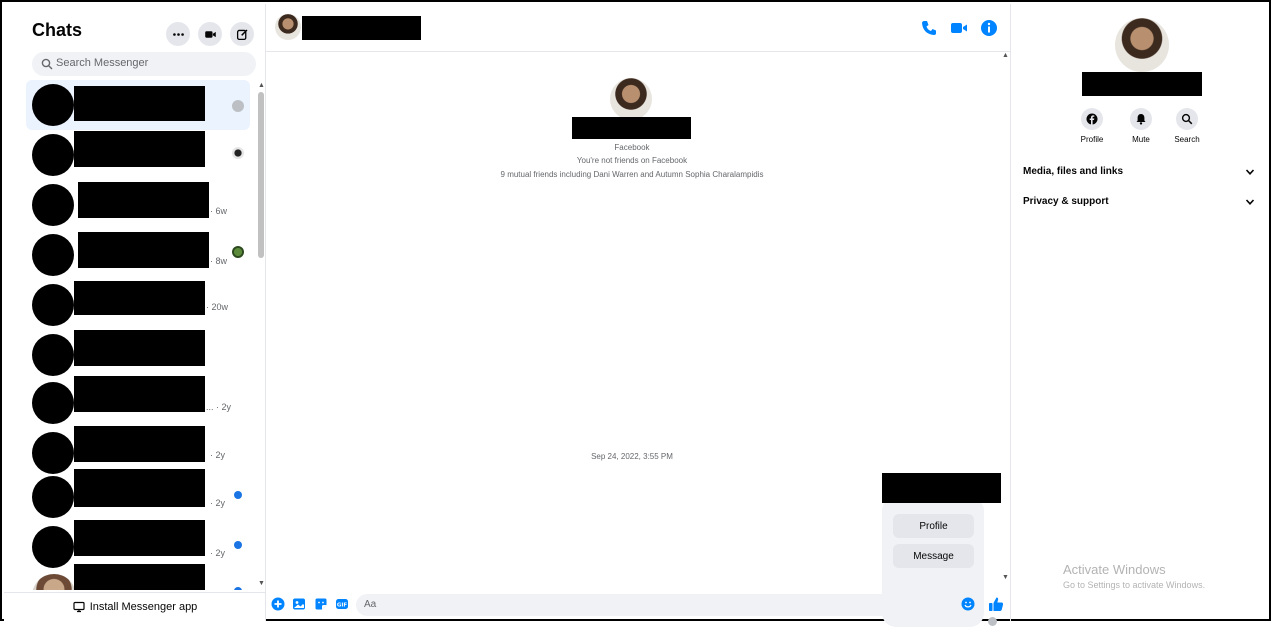 The height and width of the screenshot is (627, 1271). I want to click on profile-action-label: Profile, so click(1092, 139).